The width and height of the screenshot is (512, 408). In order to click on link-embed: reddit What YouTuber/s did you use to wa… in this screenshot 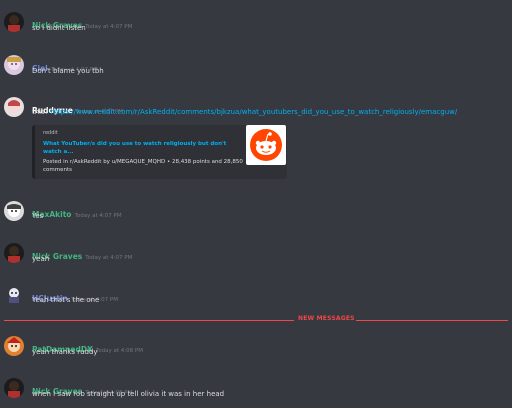, I will do `click(159, 152)`.